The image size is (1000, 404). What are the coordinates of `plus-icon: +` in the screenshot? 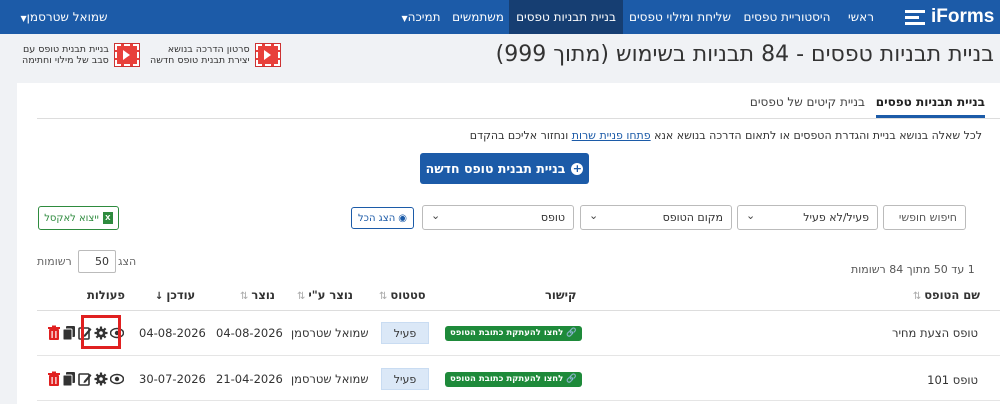 It's located at (577, 168).